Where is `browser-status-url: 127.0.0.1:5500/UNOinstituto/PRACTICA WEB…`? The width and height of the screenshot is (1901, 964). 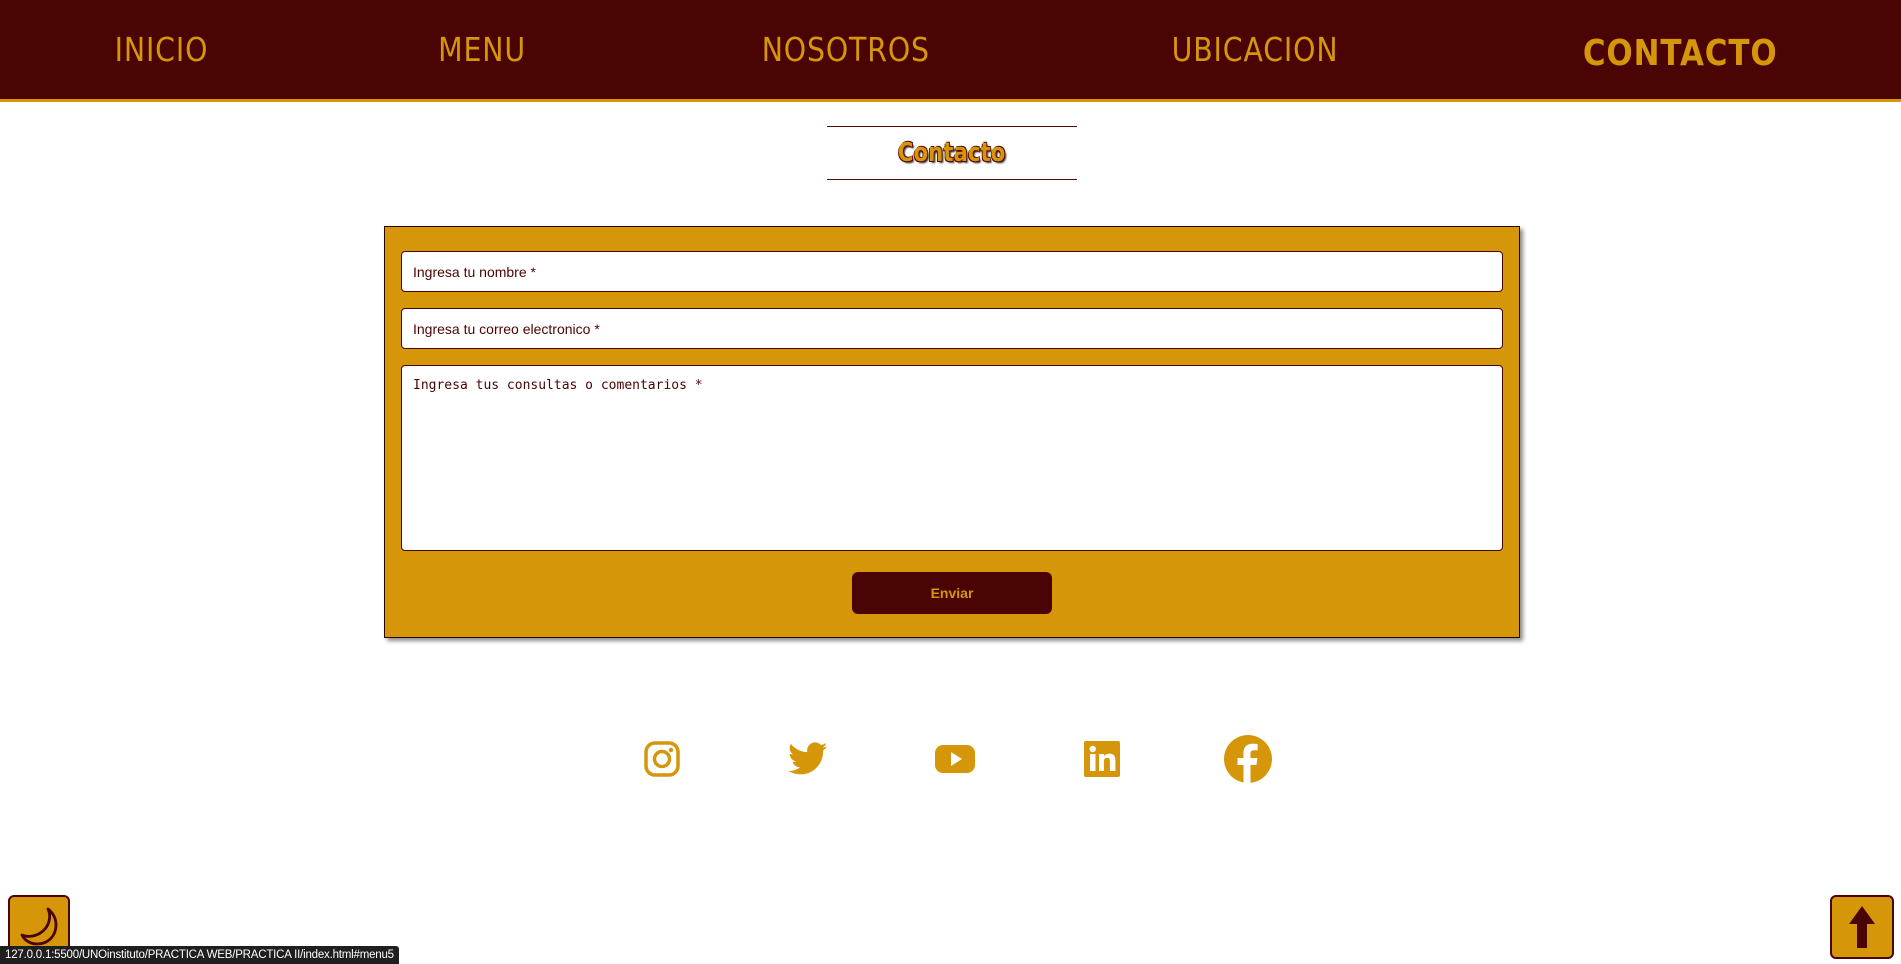 browser-status-url: 127.0.0.1:5500/UNOinstituto/PRACTICA WEB… is located at coordinates (199, 955).